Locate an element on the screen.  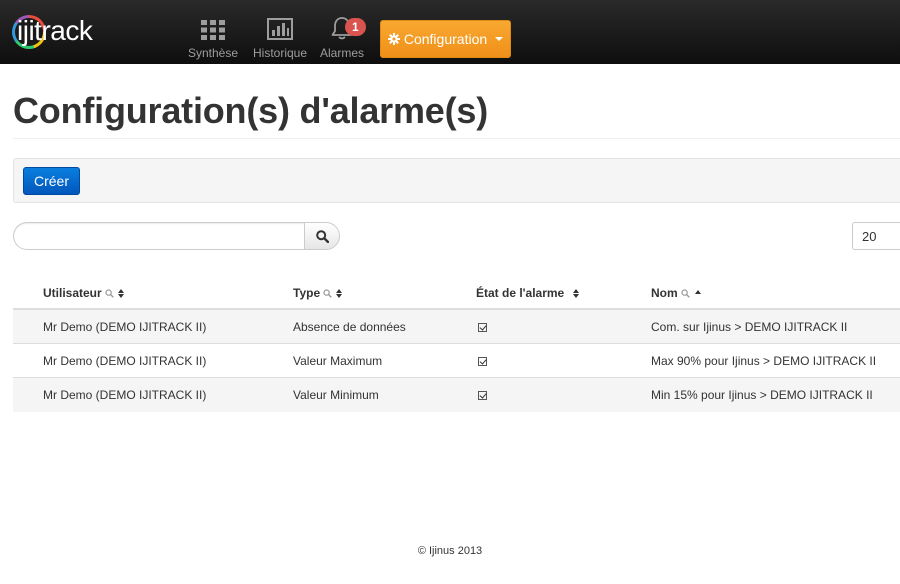
sort-ascending-icon is located at coordinates (697, 291).